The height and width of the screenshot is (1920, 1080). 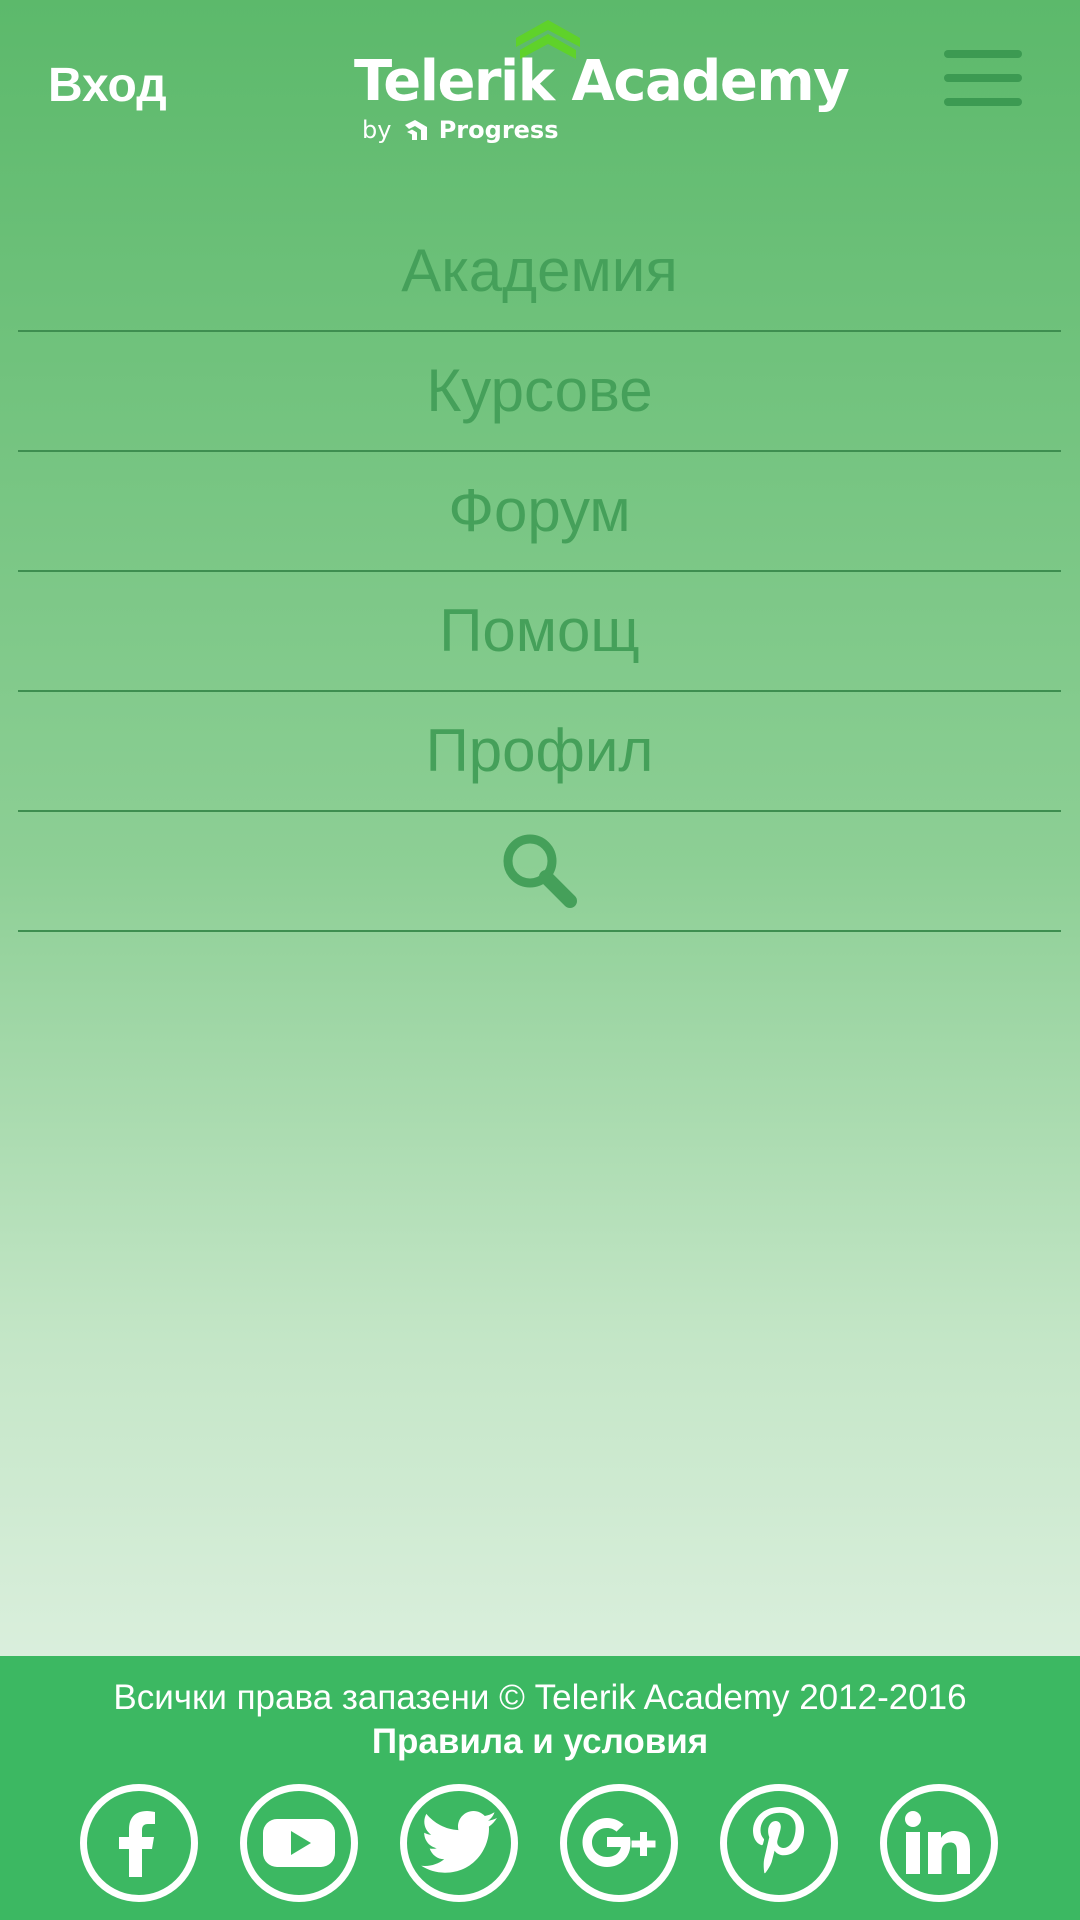 I want to click on menu-item-profile: Профил, so click(x=539, y=752).